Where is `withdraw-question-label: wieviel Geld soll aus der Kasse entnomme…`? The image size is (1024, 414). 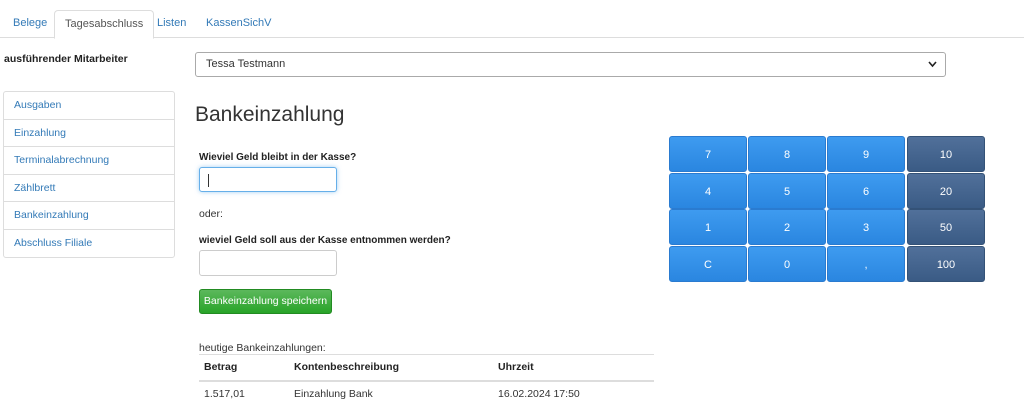 withdraw-question-label: wieviel Geld soll aus der Kasse entnomme… is located at coordinates (325, 240).